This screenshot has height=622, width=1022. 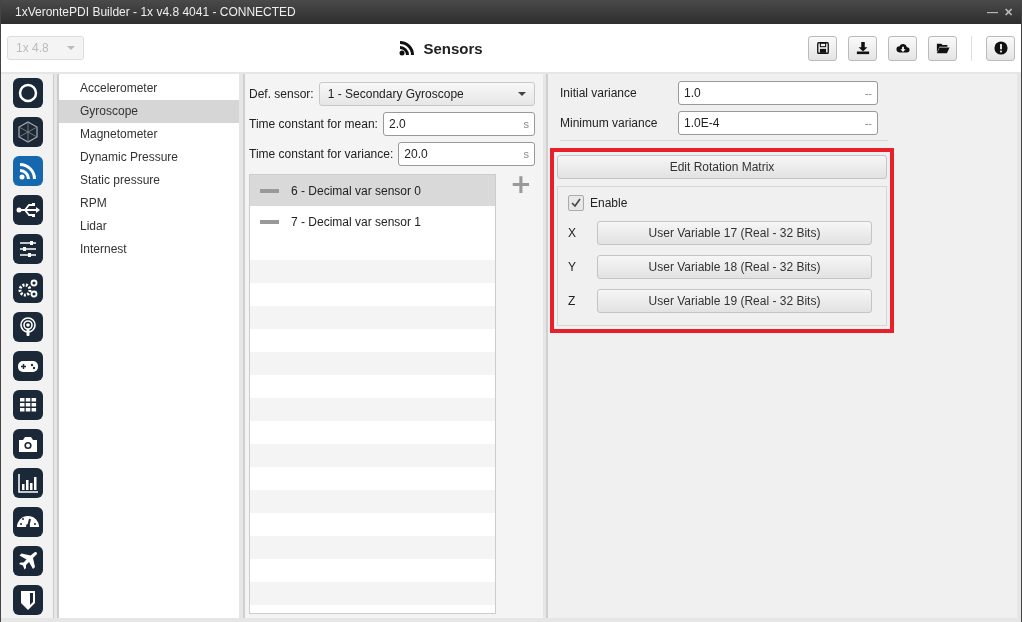 I want to click on sensor-dropdown: 1 - Secondary Gyroscope, so click(x=426, y=94).